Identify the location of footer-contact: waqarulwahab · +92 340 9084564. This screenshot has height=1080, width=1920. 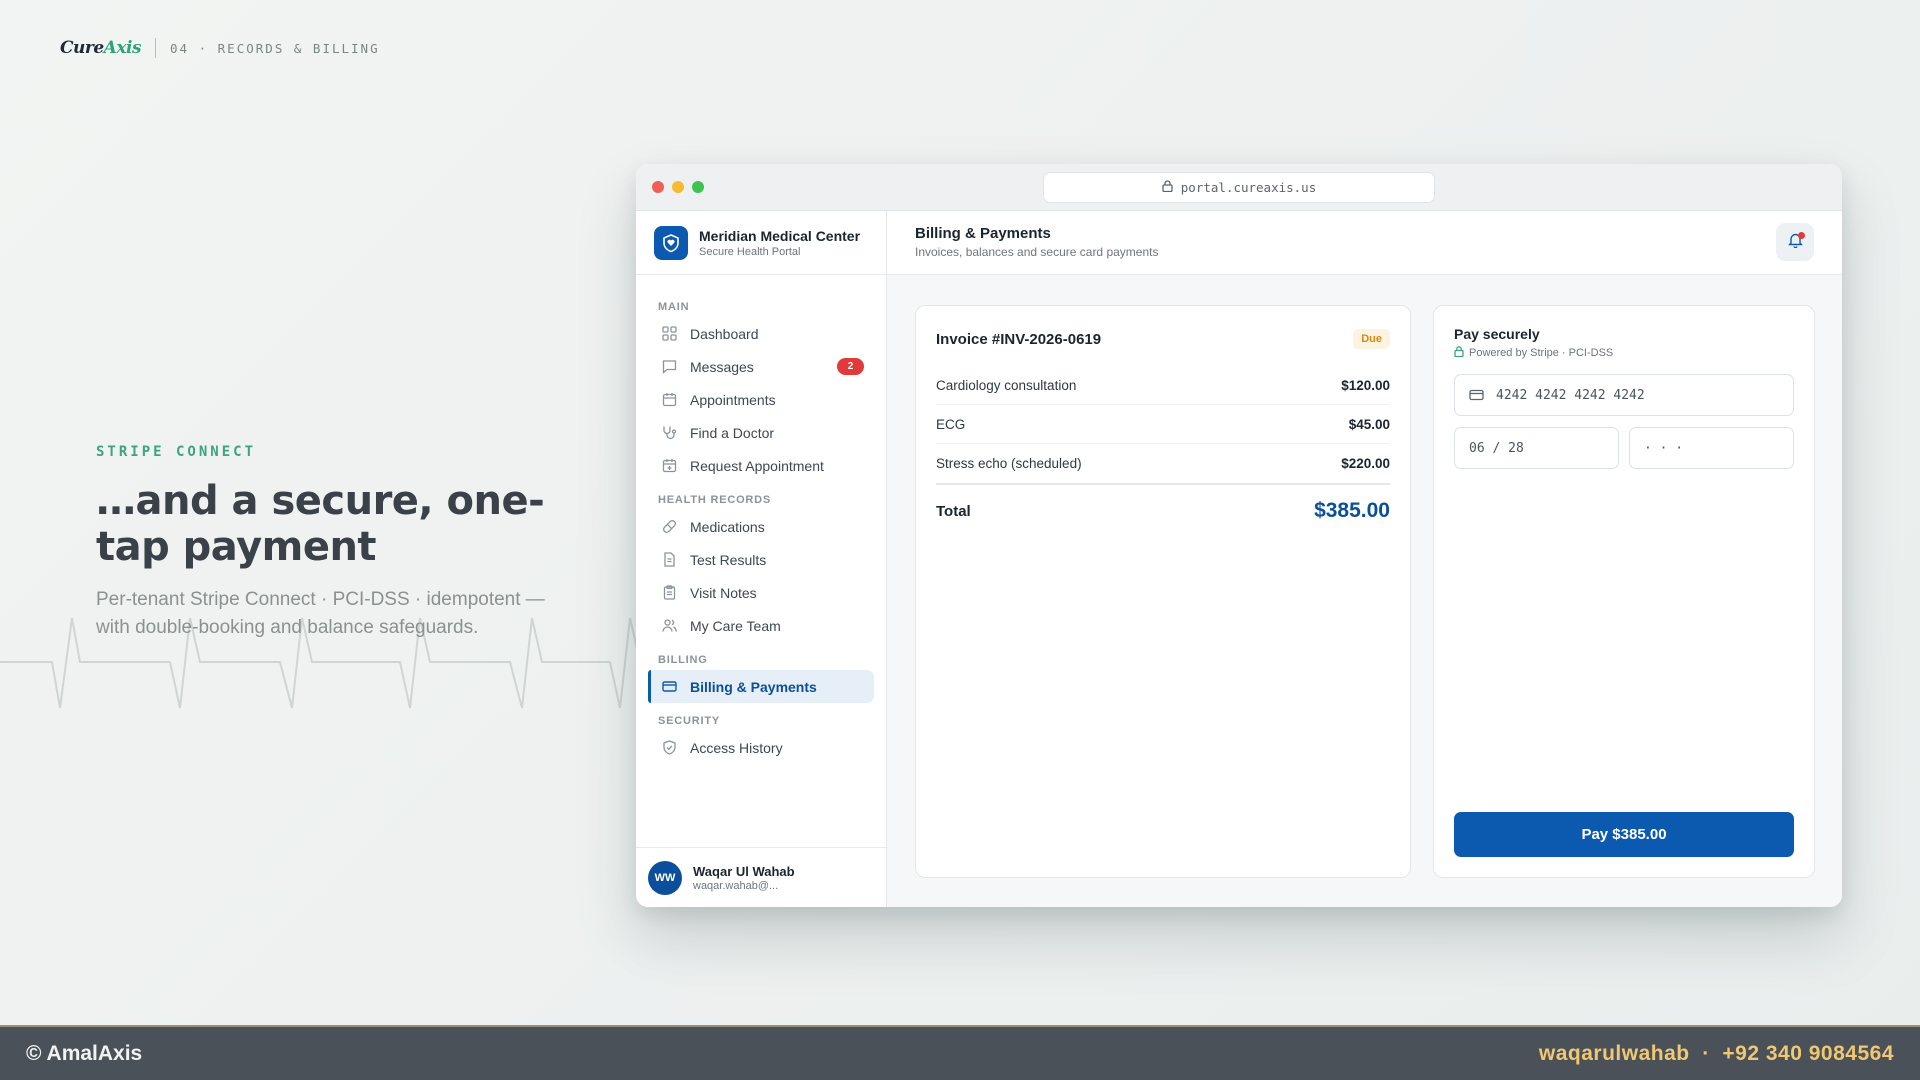
(1716, 1053).